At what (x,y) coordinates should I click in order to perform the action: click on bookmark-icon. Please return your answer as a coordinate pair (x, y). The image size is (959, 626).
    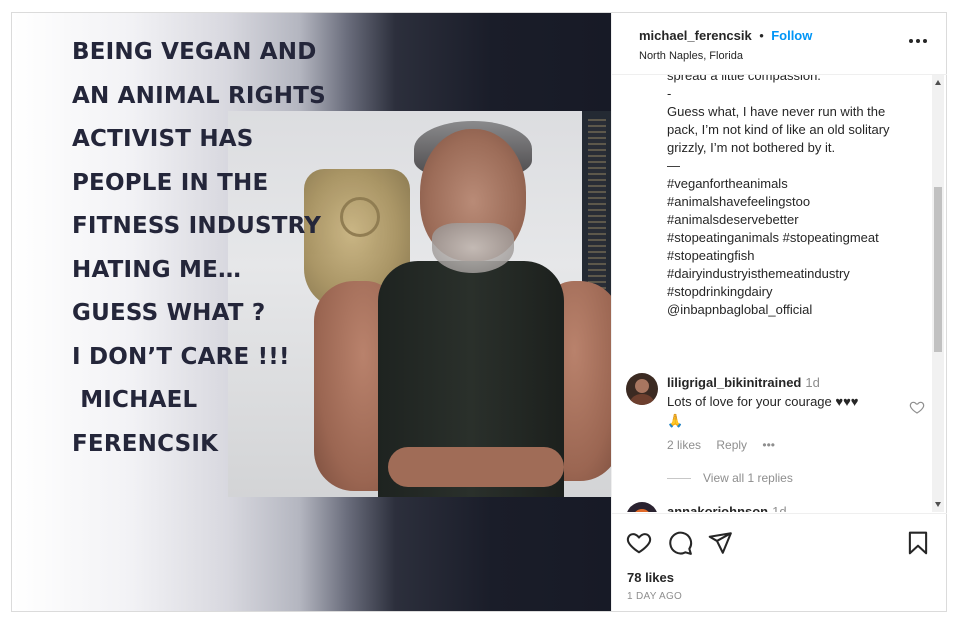
    Looking at the image, I should click on (918, 543).